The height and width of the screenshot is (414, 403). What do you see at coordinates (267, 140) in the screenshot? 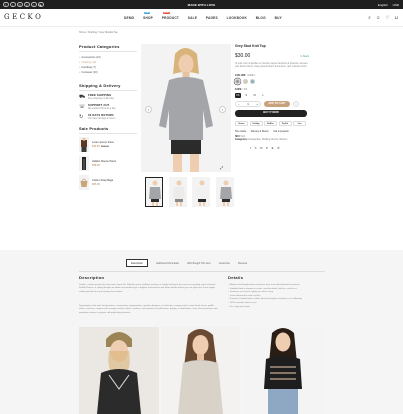
I see `category-links: Accessories, Clothing, Denim, Women` at bounding box center [267, 140].